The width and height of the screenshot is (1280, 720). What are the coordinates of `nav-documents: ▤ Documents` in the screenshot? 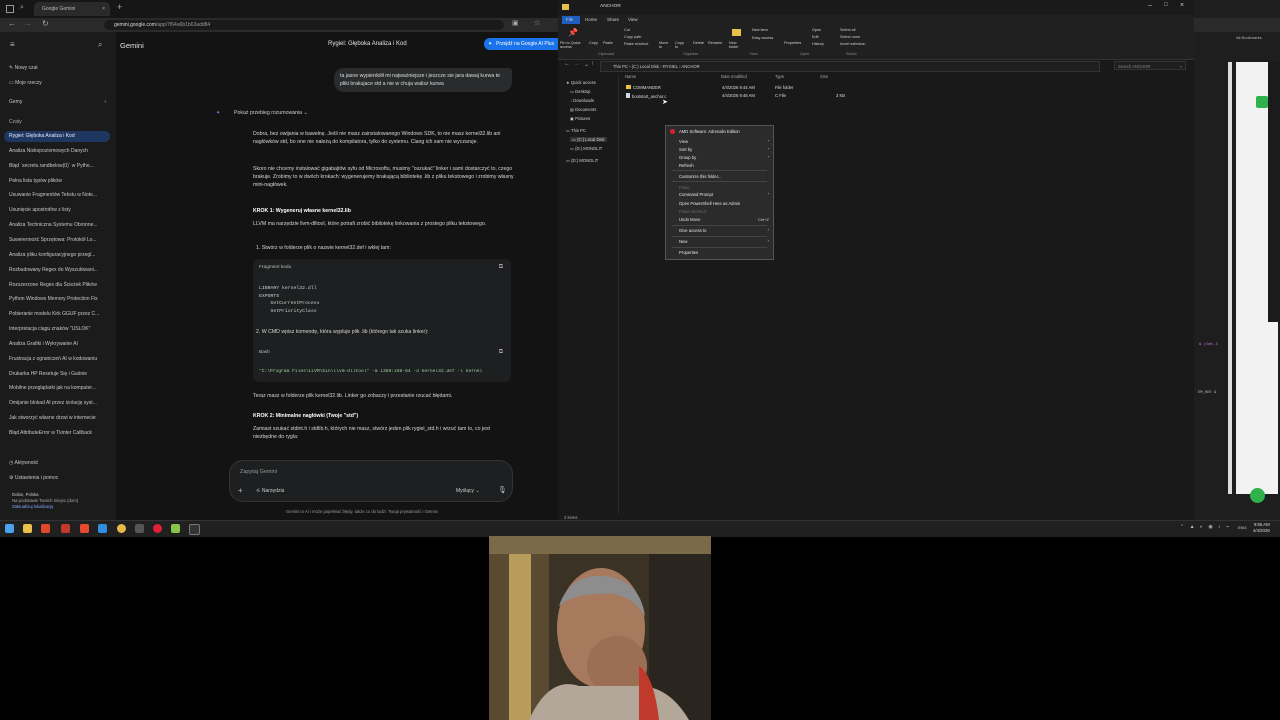 It's located at (583, 109).